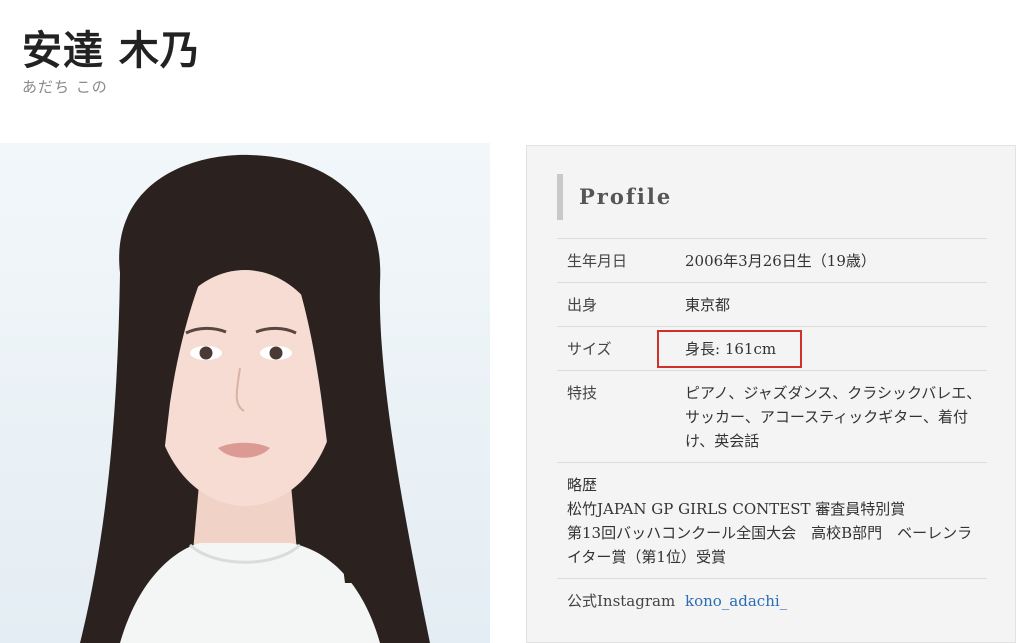  What do you see at coordinates (822, 348) in the screenshot?
I see `size-value-wrapper: 身長: 161cm` at bounding box center [822, 348].